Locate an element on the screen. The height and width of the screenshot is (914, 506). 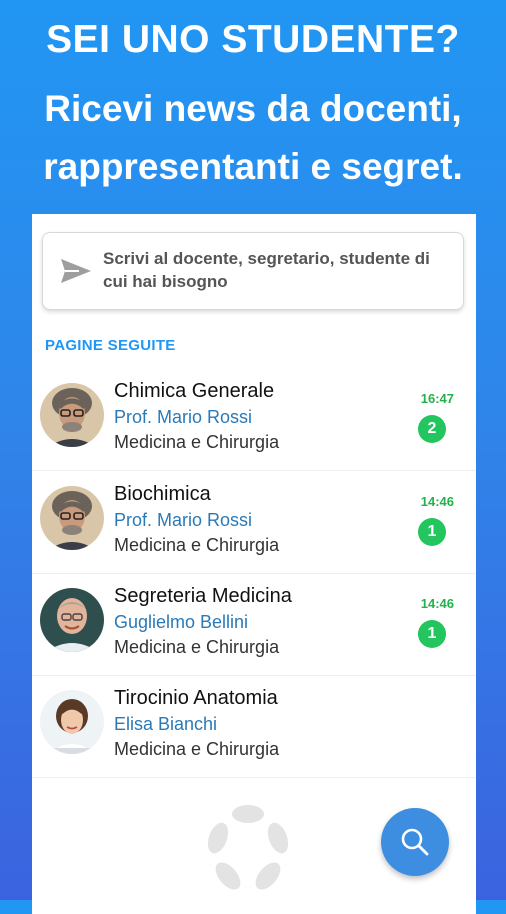
page-title: Biochimica is located at coordinates (162, 494).